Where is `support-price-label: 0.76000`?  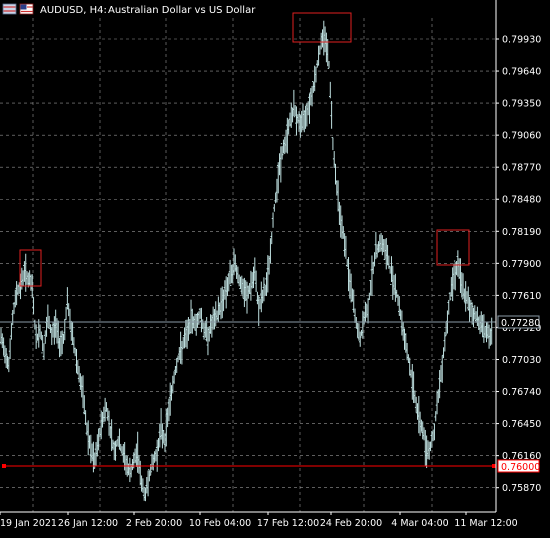 support-price-label: 0.76000 is located at coordinates (518, 466).